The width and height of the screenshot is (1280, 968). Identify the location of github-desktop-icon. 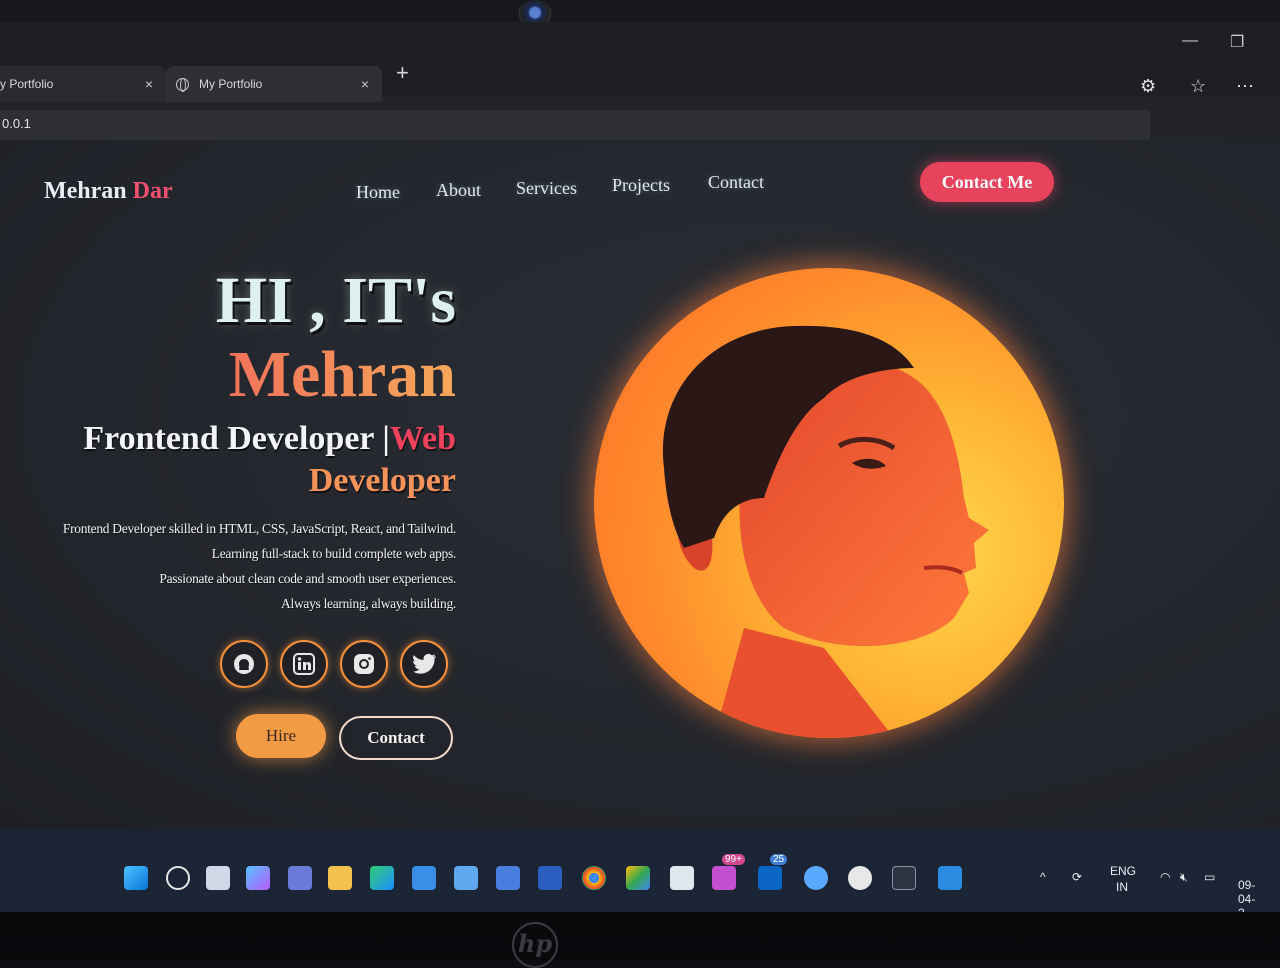
(860, 878).